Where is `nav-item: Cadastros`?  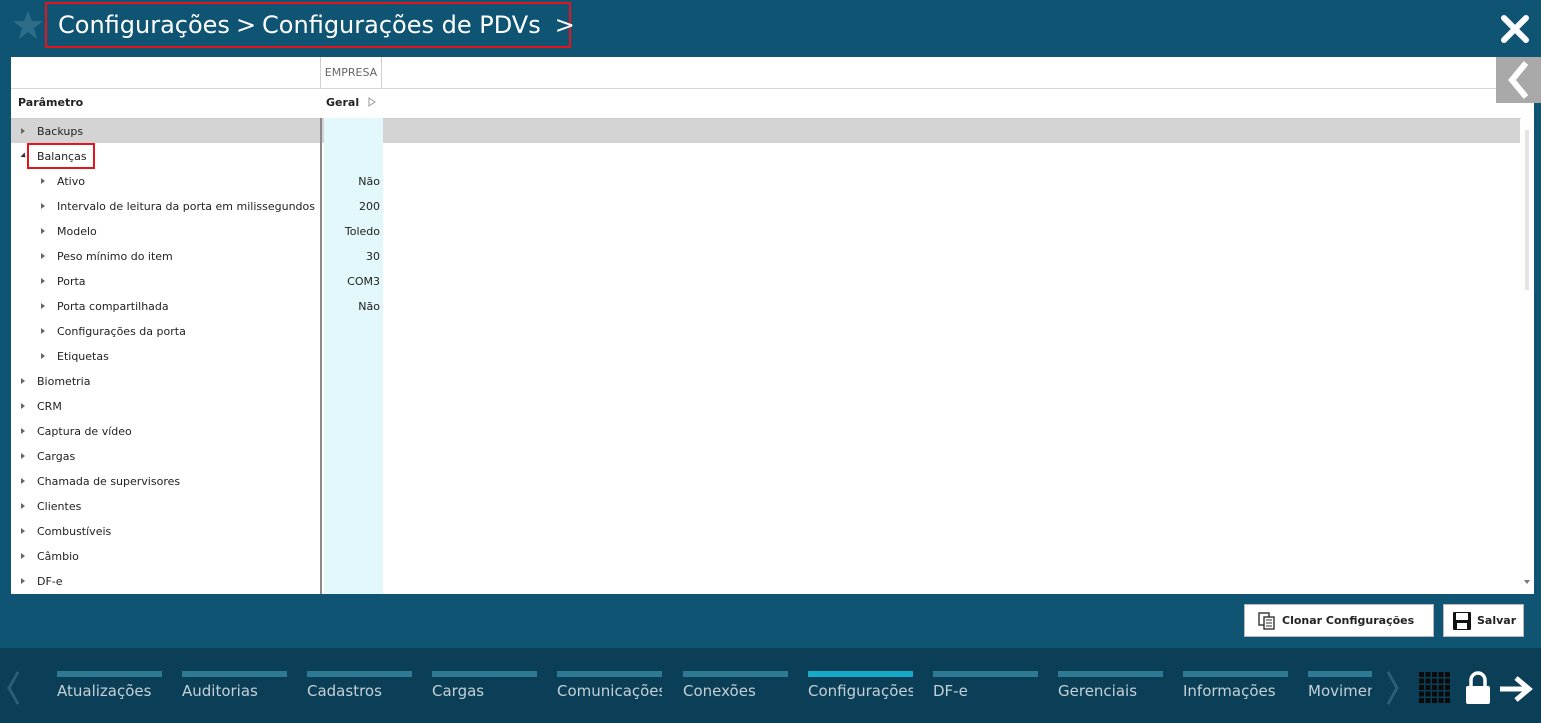
nav-item: Cadastros is located at coordinates (359, 691).